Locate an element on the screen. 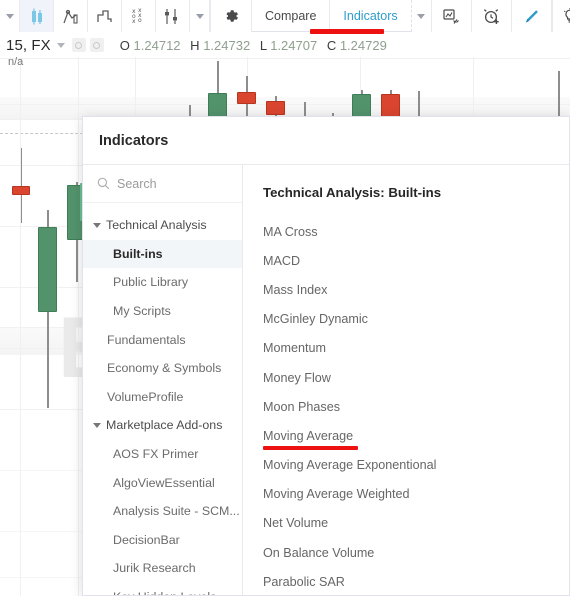  nav-item-decisionbar: DecisionBar is located at coordinates (162, 540).